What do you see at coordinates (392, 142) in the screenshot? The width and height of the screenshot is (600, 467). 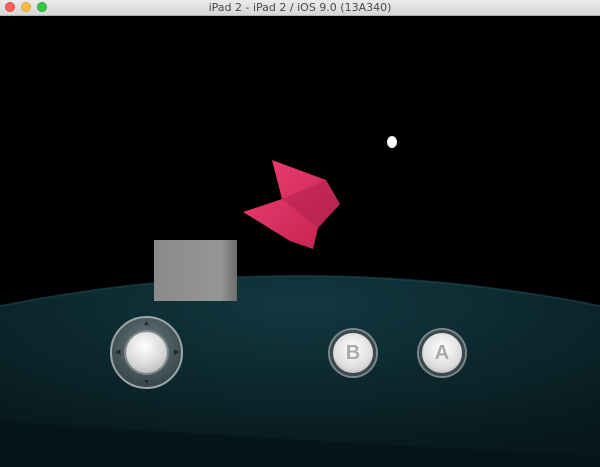 I see `light-source` at bounding box center [392, 142].